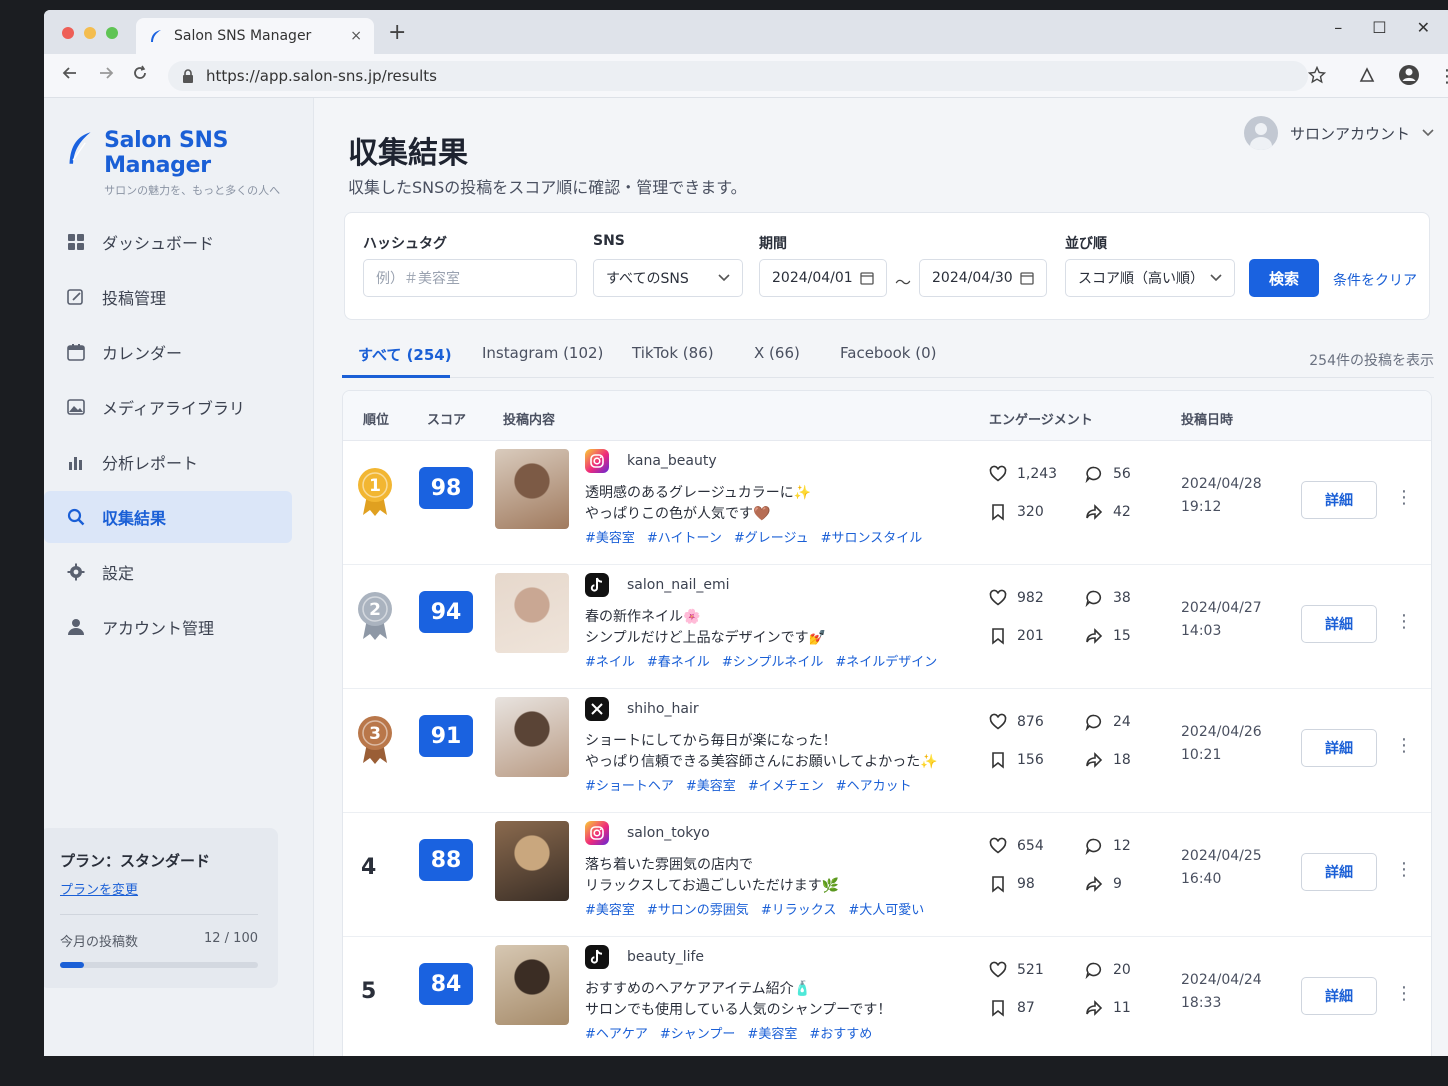 The width and height of the screenshot is (1448, 1086). Describe the element at coordinates (76, 572) in the screenshot. I see `gear-icon` at that location.